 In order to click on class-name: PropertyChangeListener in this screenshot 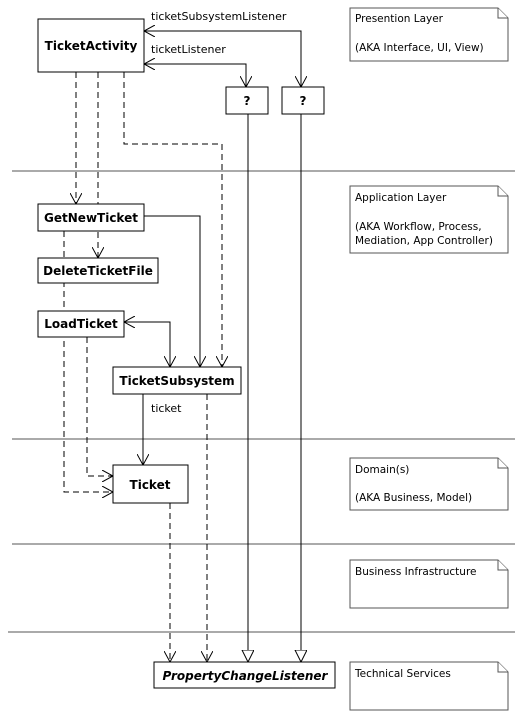, I will do `click(246, 676)`.